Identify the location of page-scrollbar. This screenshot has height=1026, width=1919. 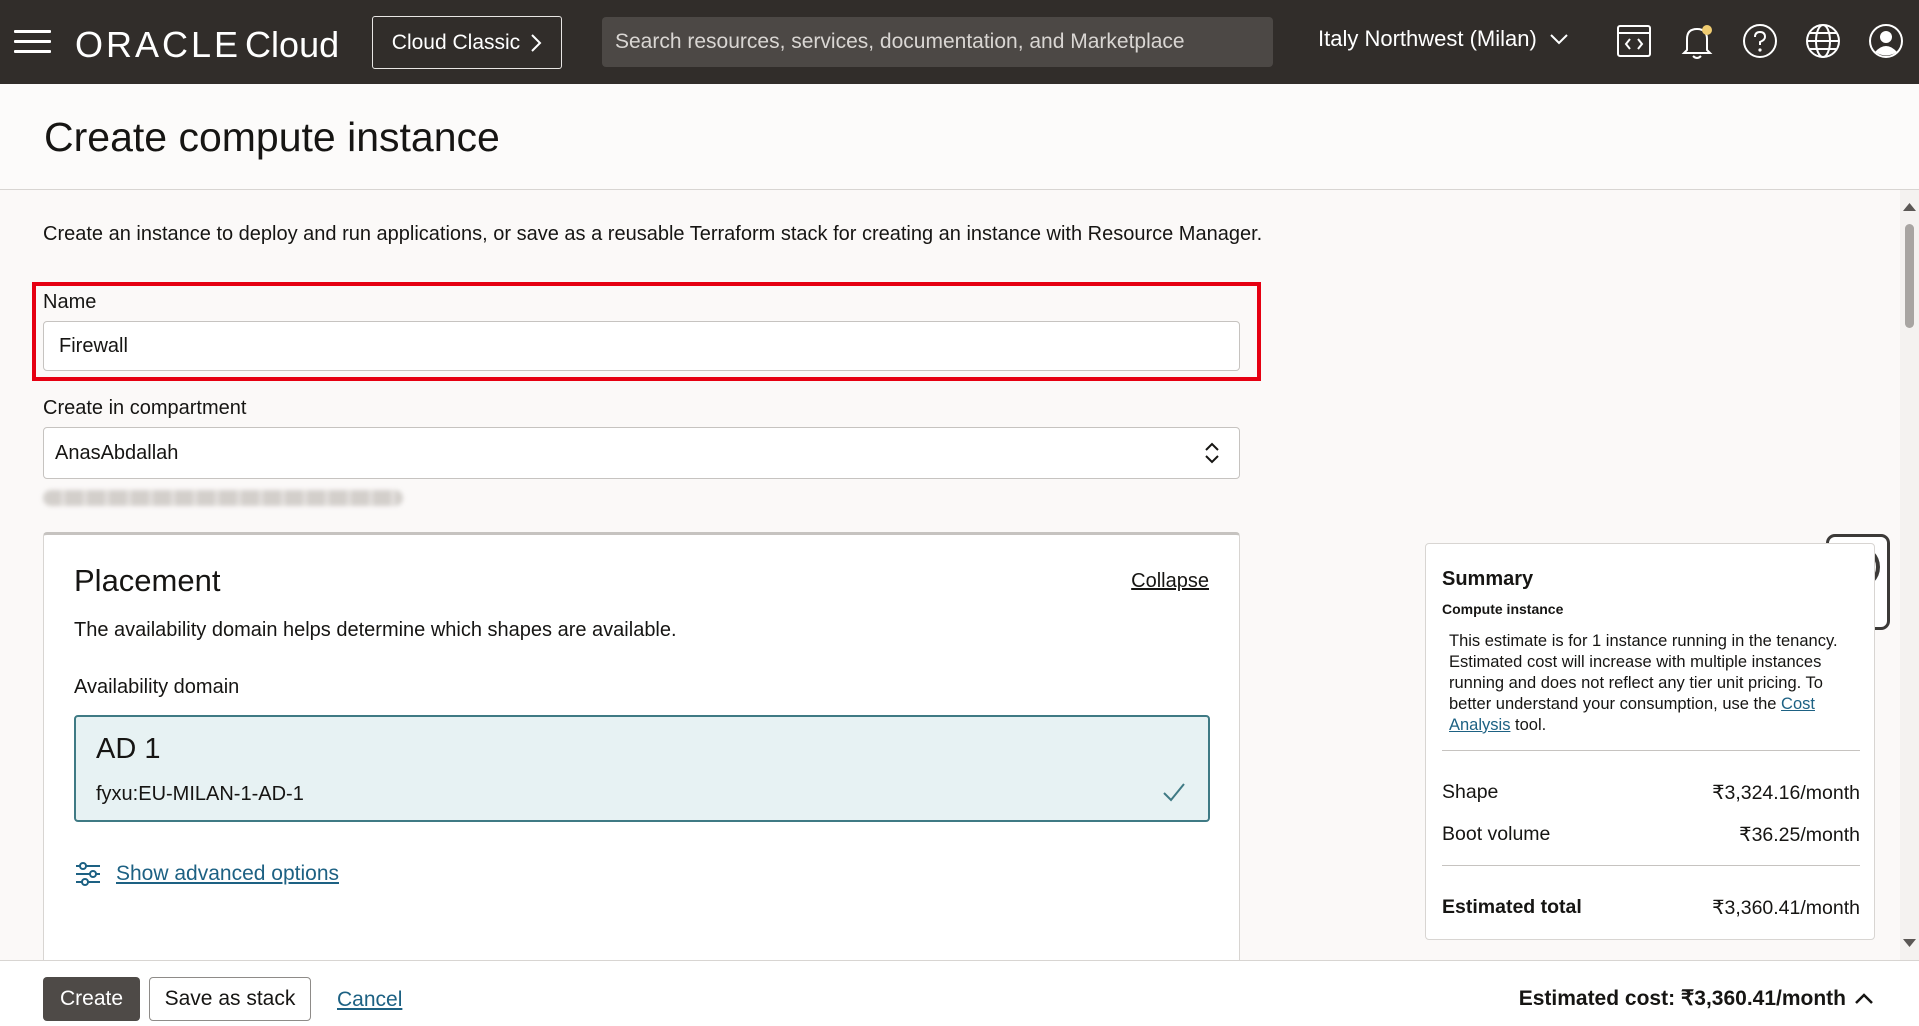
(1909, 575).